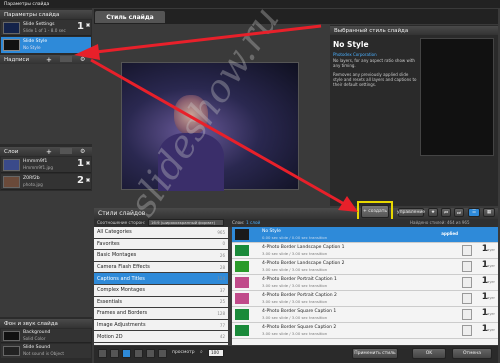 This screenshot has height=363, width=500. What do you see at coordinates (87, 52) in the screenshot?
I see `arrowhead-slide-style` at bounding box center [87, 52].